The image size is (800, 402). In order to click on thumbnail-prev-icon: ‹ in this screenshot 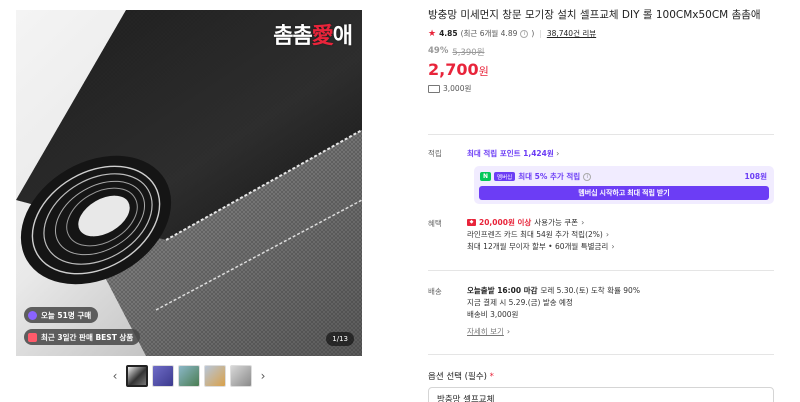, I will do `click(115, 376)`.